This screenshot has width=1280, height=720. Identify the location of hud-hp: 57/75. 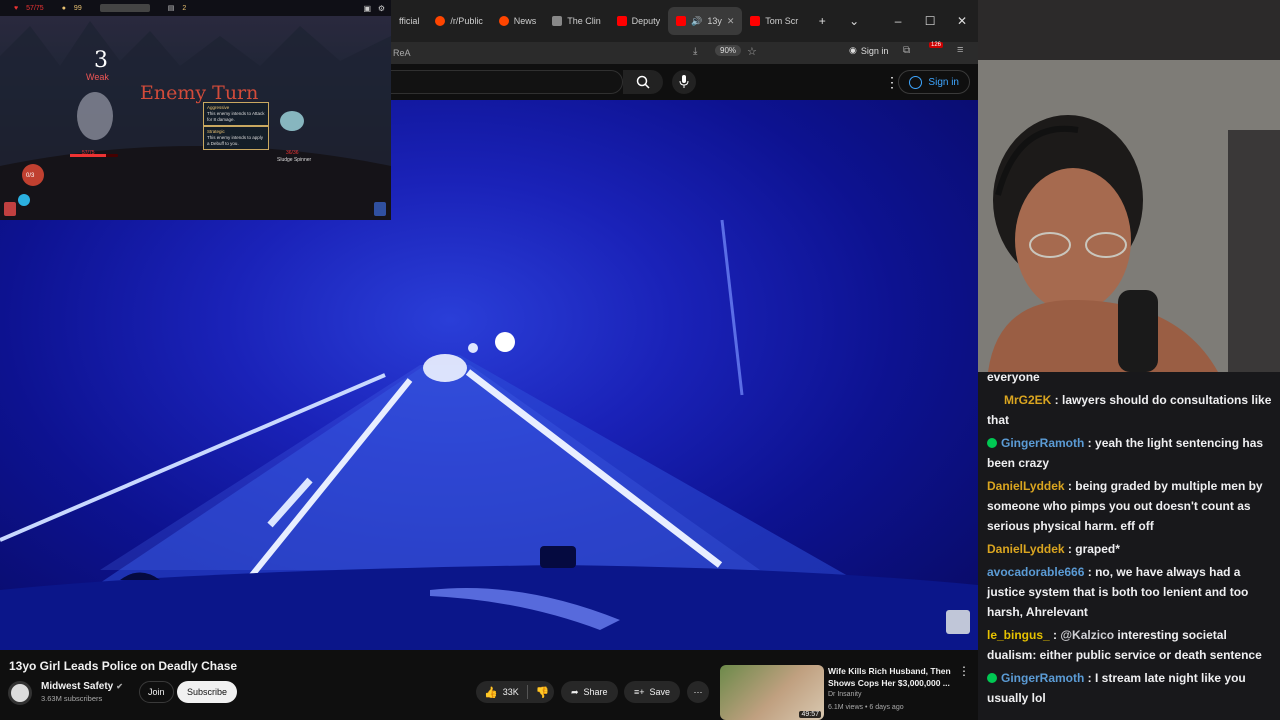
(35, 8).